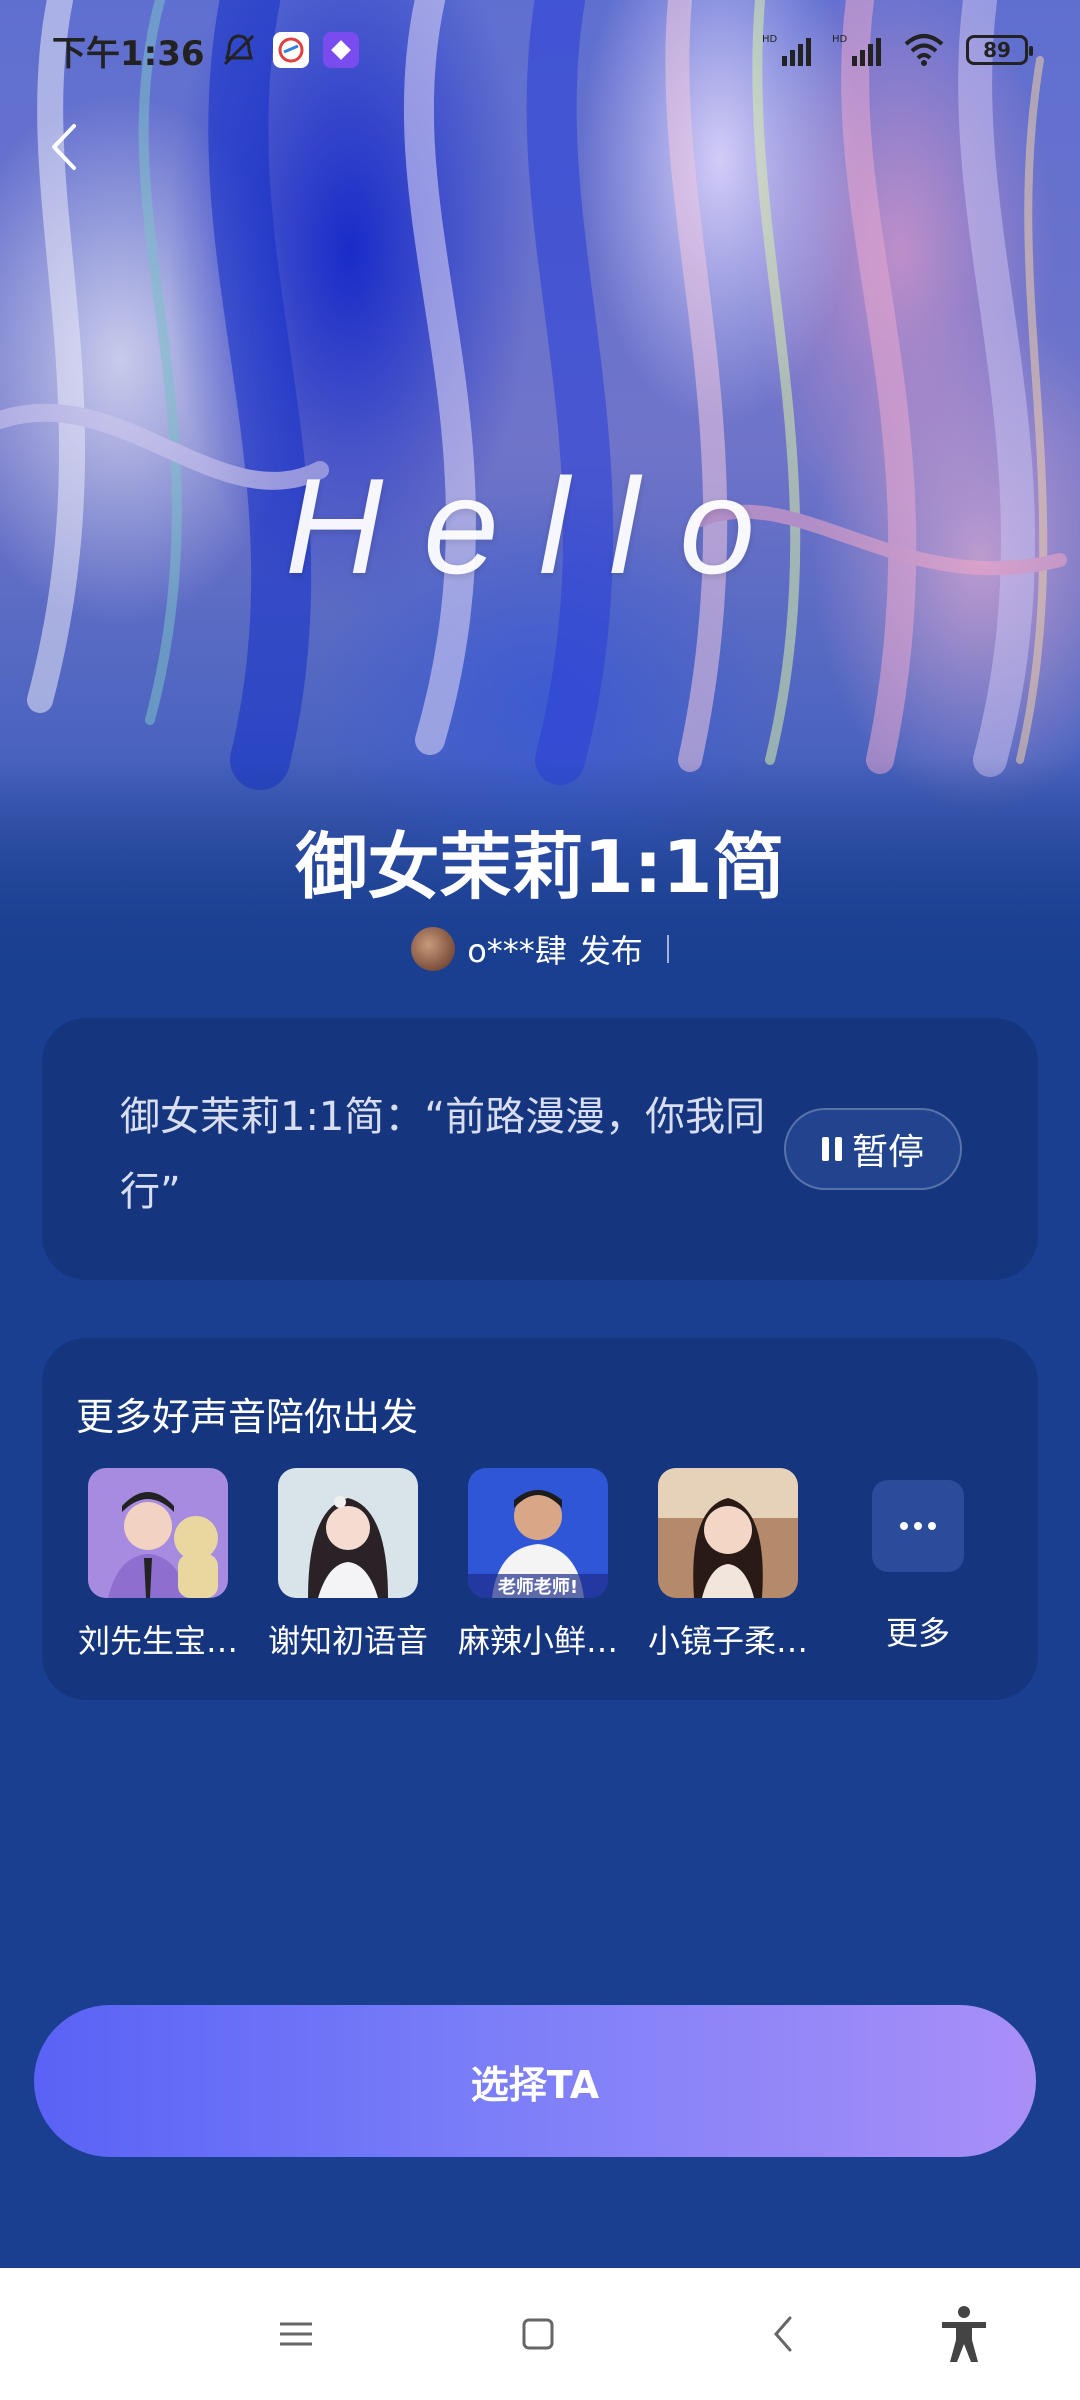  What do you see at coordinates (538, 1533) in the screenshot?
I see `voice-avatar: 老师老师!` at bounding box center [538, 1533].